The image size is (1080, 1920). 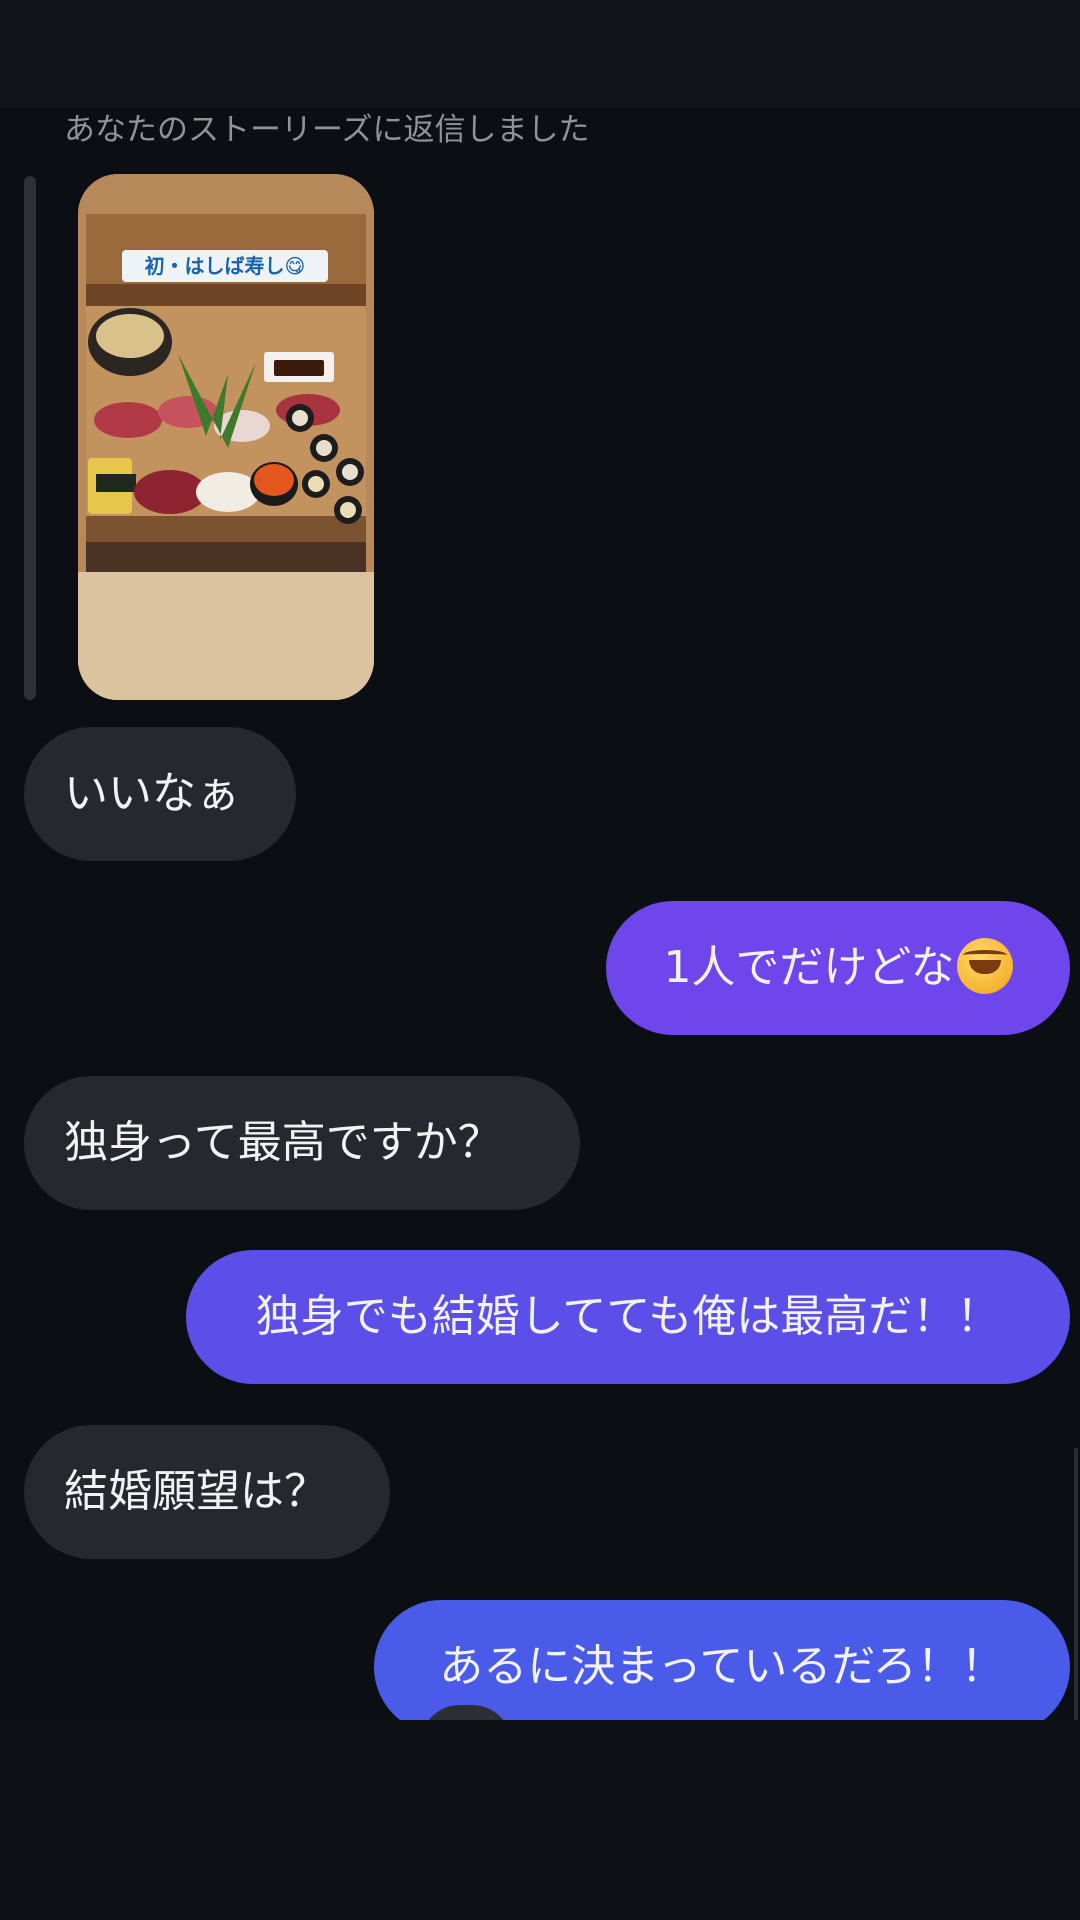 What do you see at coordinates (196, 1491) in the screenshot?
I see `message-text: 結婚願望は？` at bounding box center [196, 1491].